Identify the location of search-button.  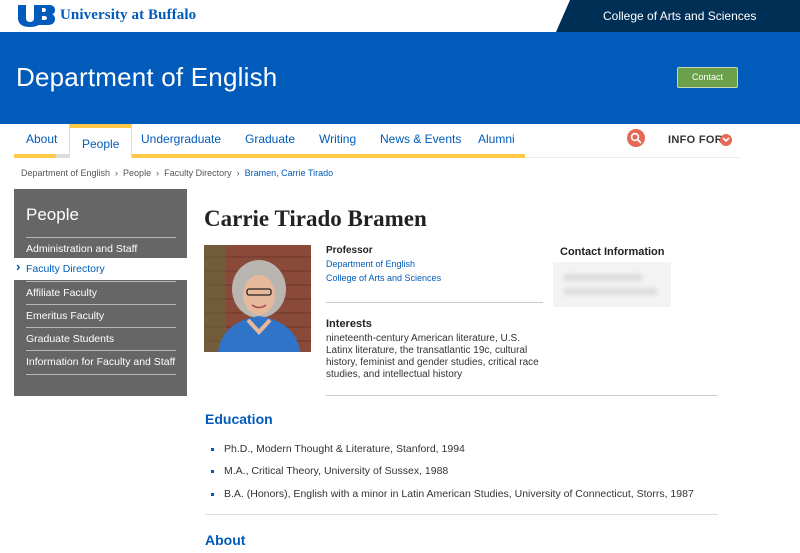
(636, 138).